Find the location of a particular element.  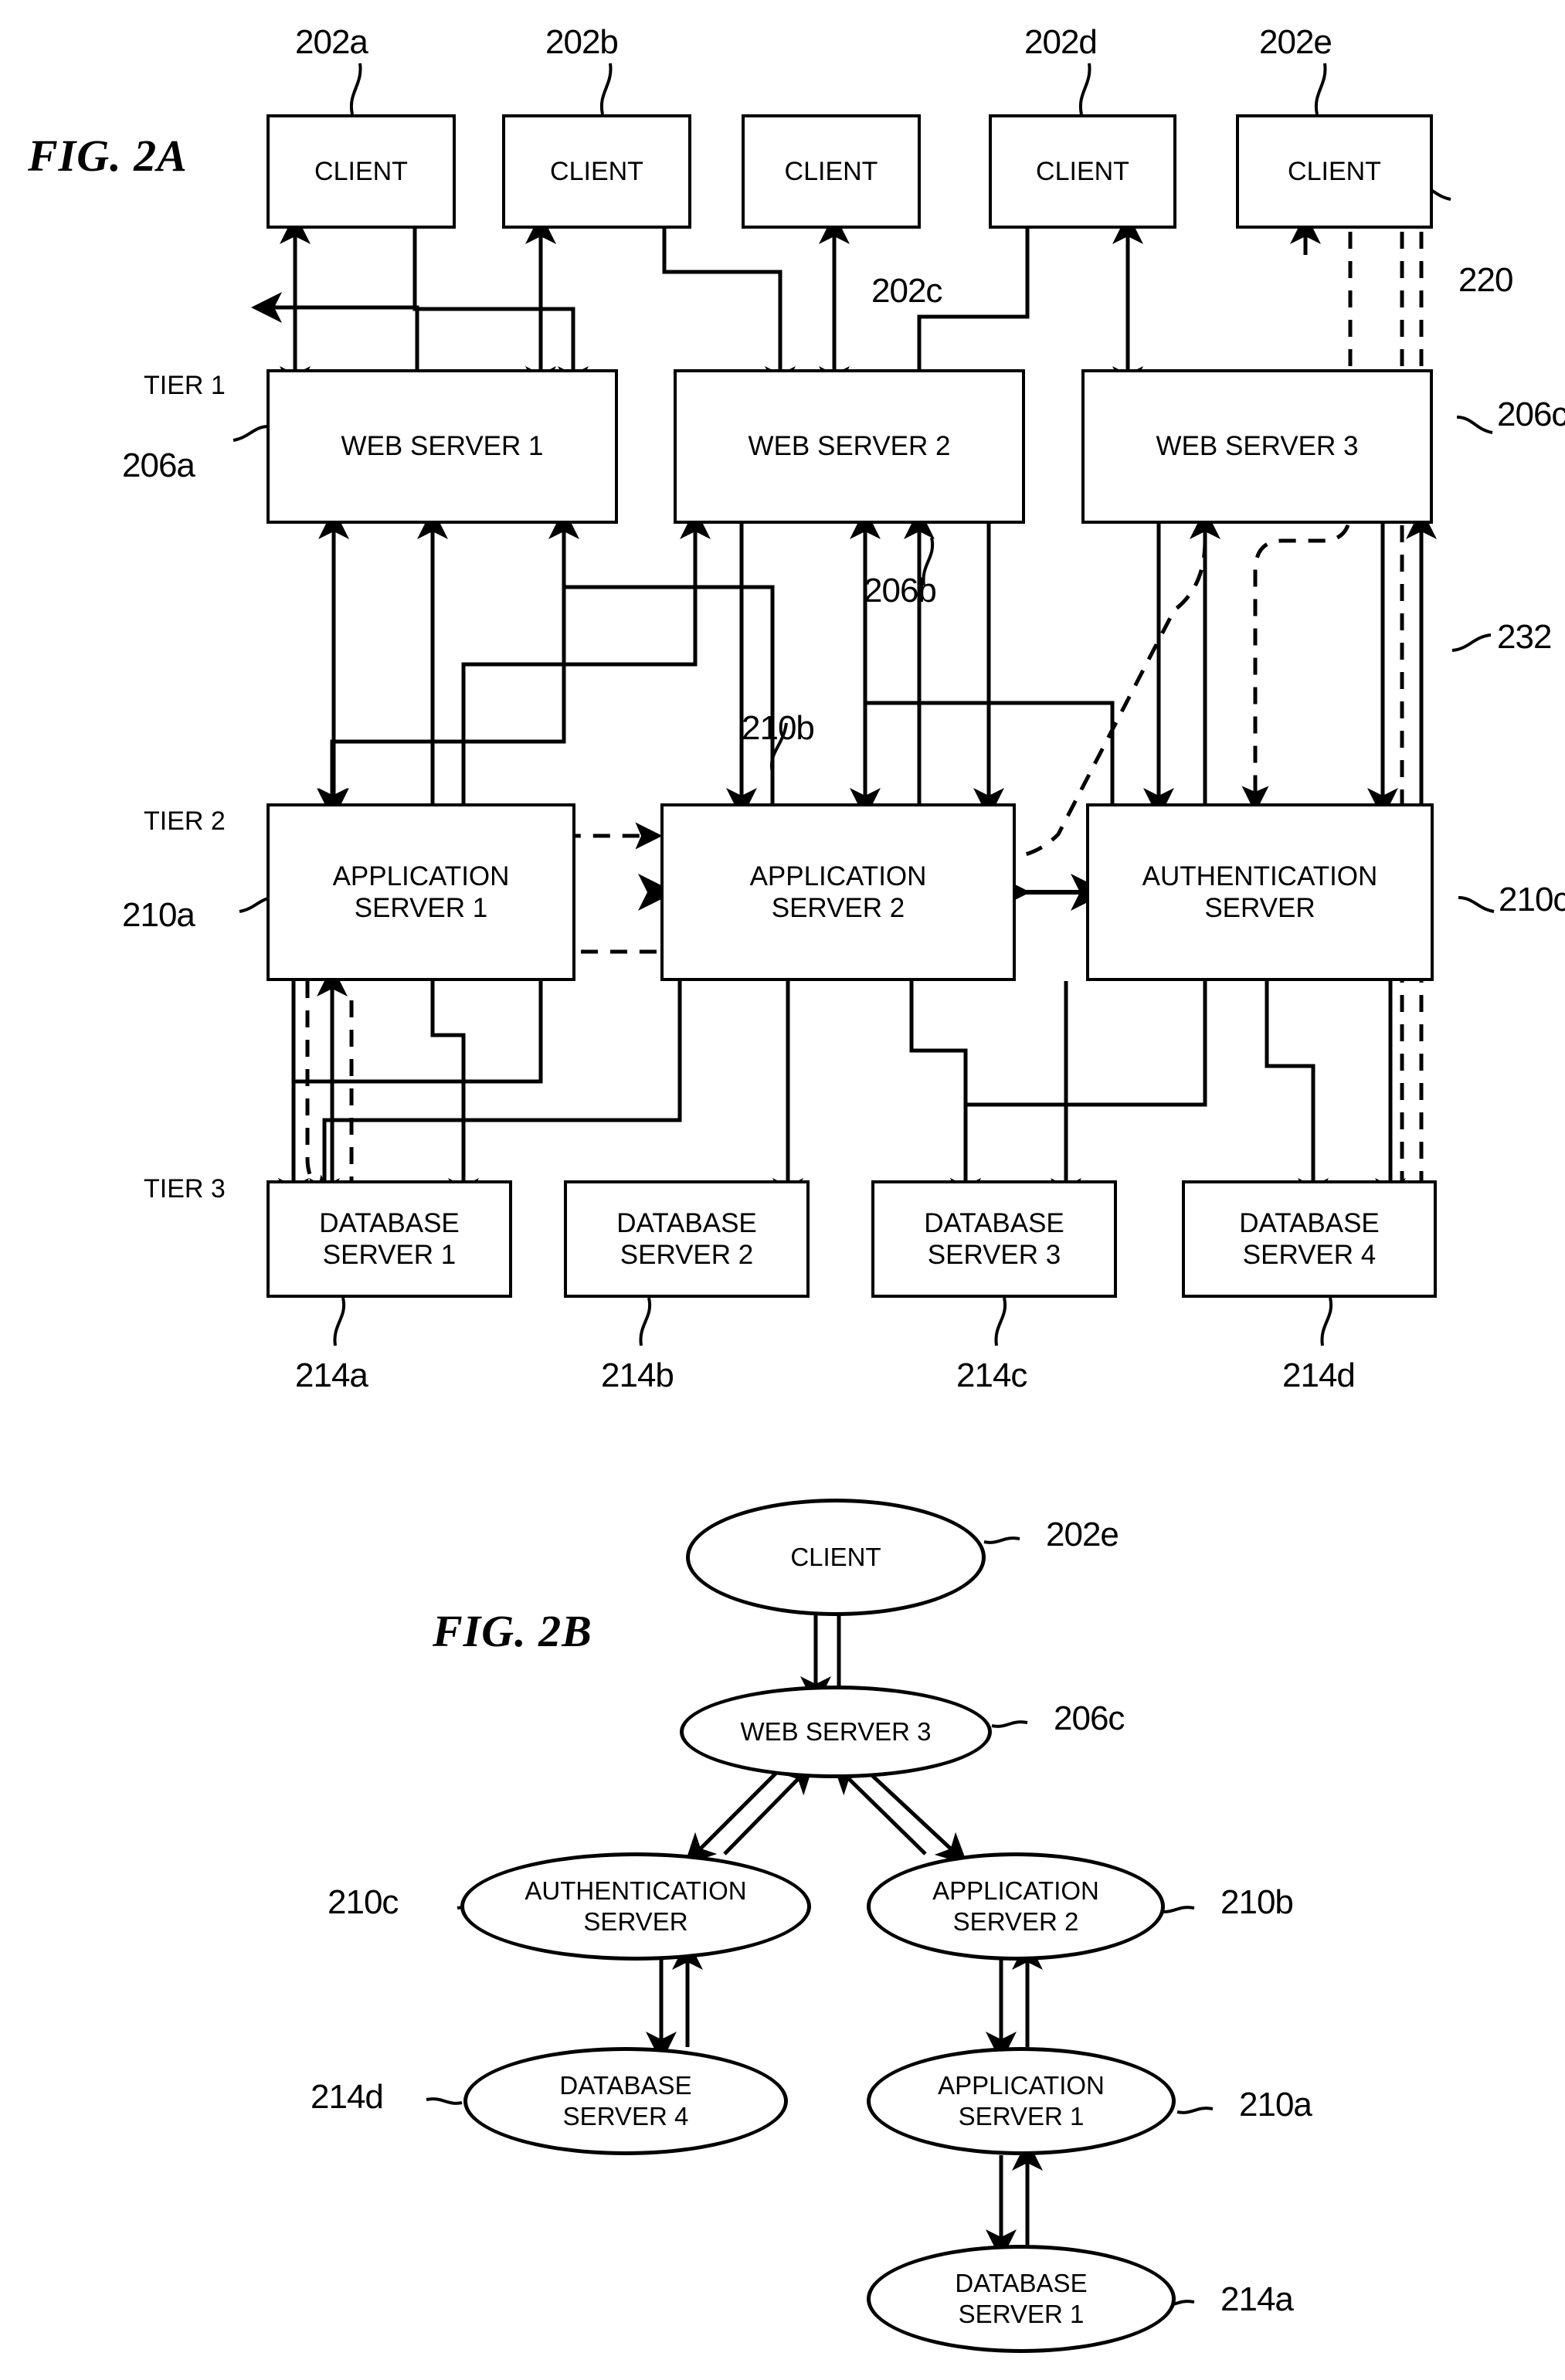

ref-214d: 214d is located at coordinates (1319, 1375).